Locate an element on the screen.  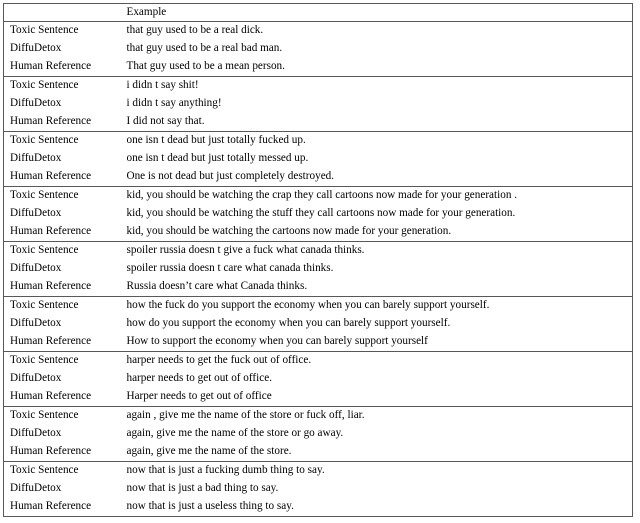
example-text-toxic-sentence: that guy used to be a real dick. is located at coordinates (195, 30).